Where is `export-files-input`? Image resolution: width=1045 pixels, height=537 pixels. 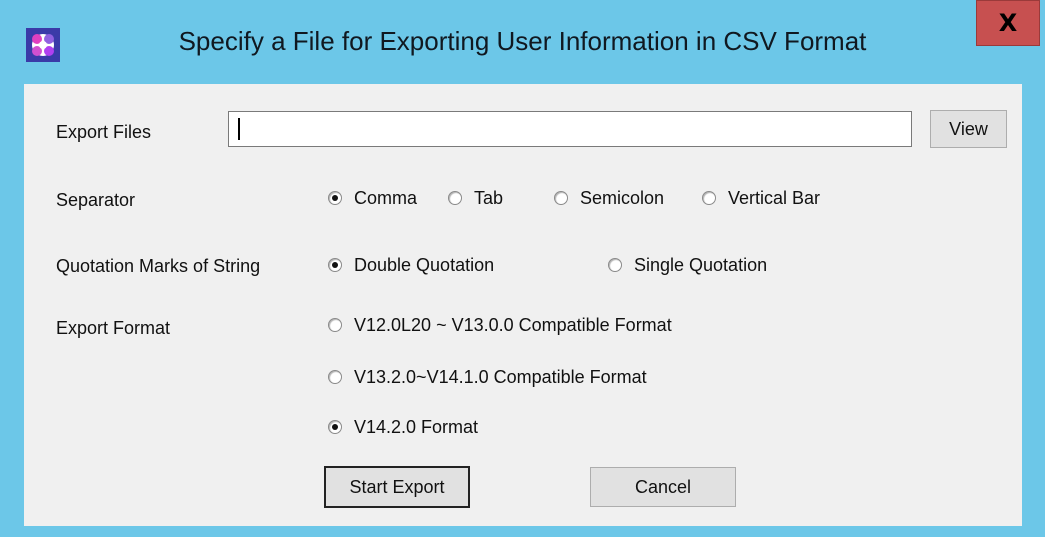 export-files-input is located at coordinates (570, 129).